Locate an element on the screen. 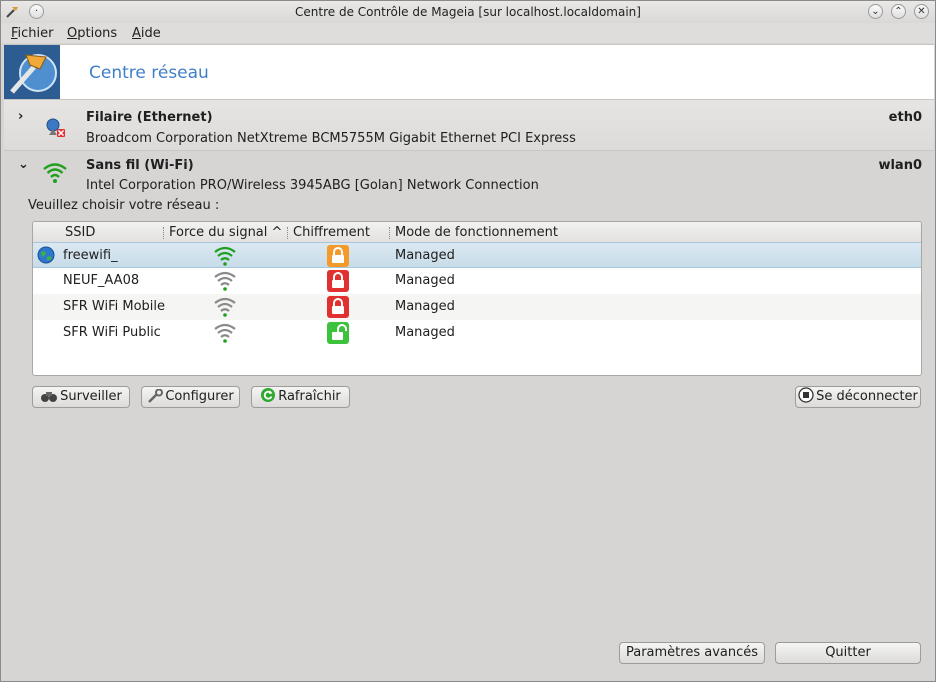  network-center-logo is located at coordinates (32, 72).